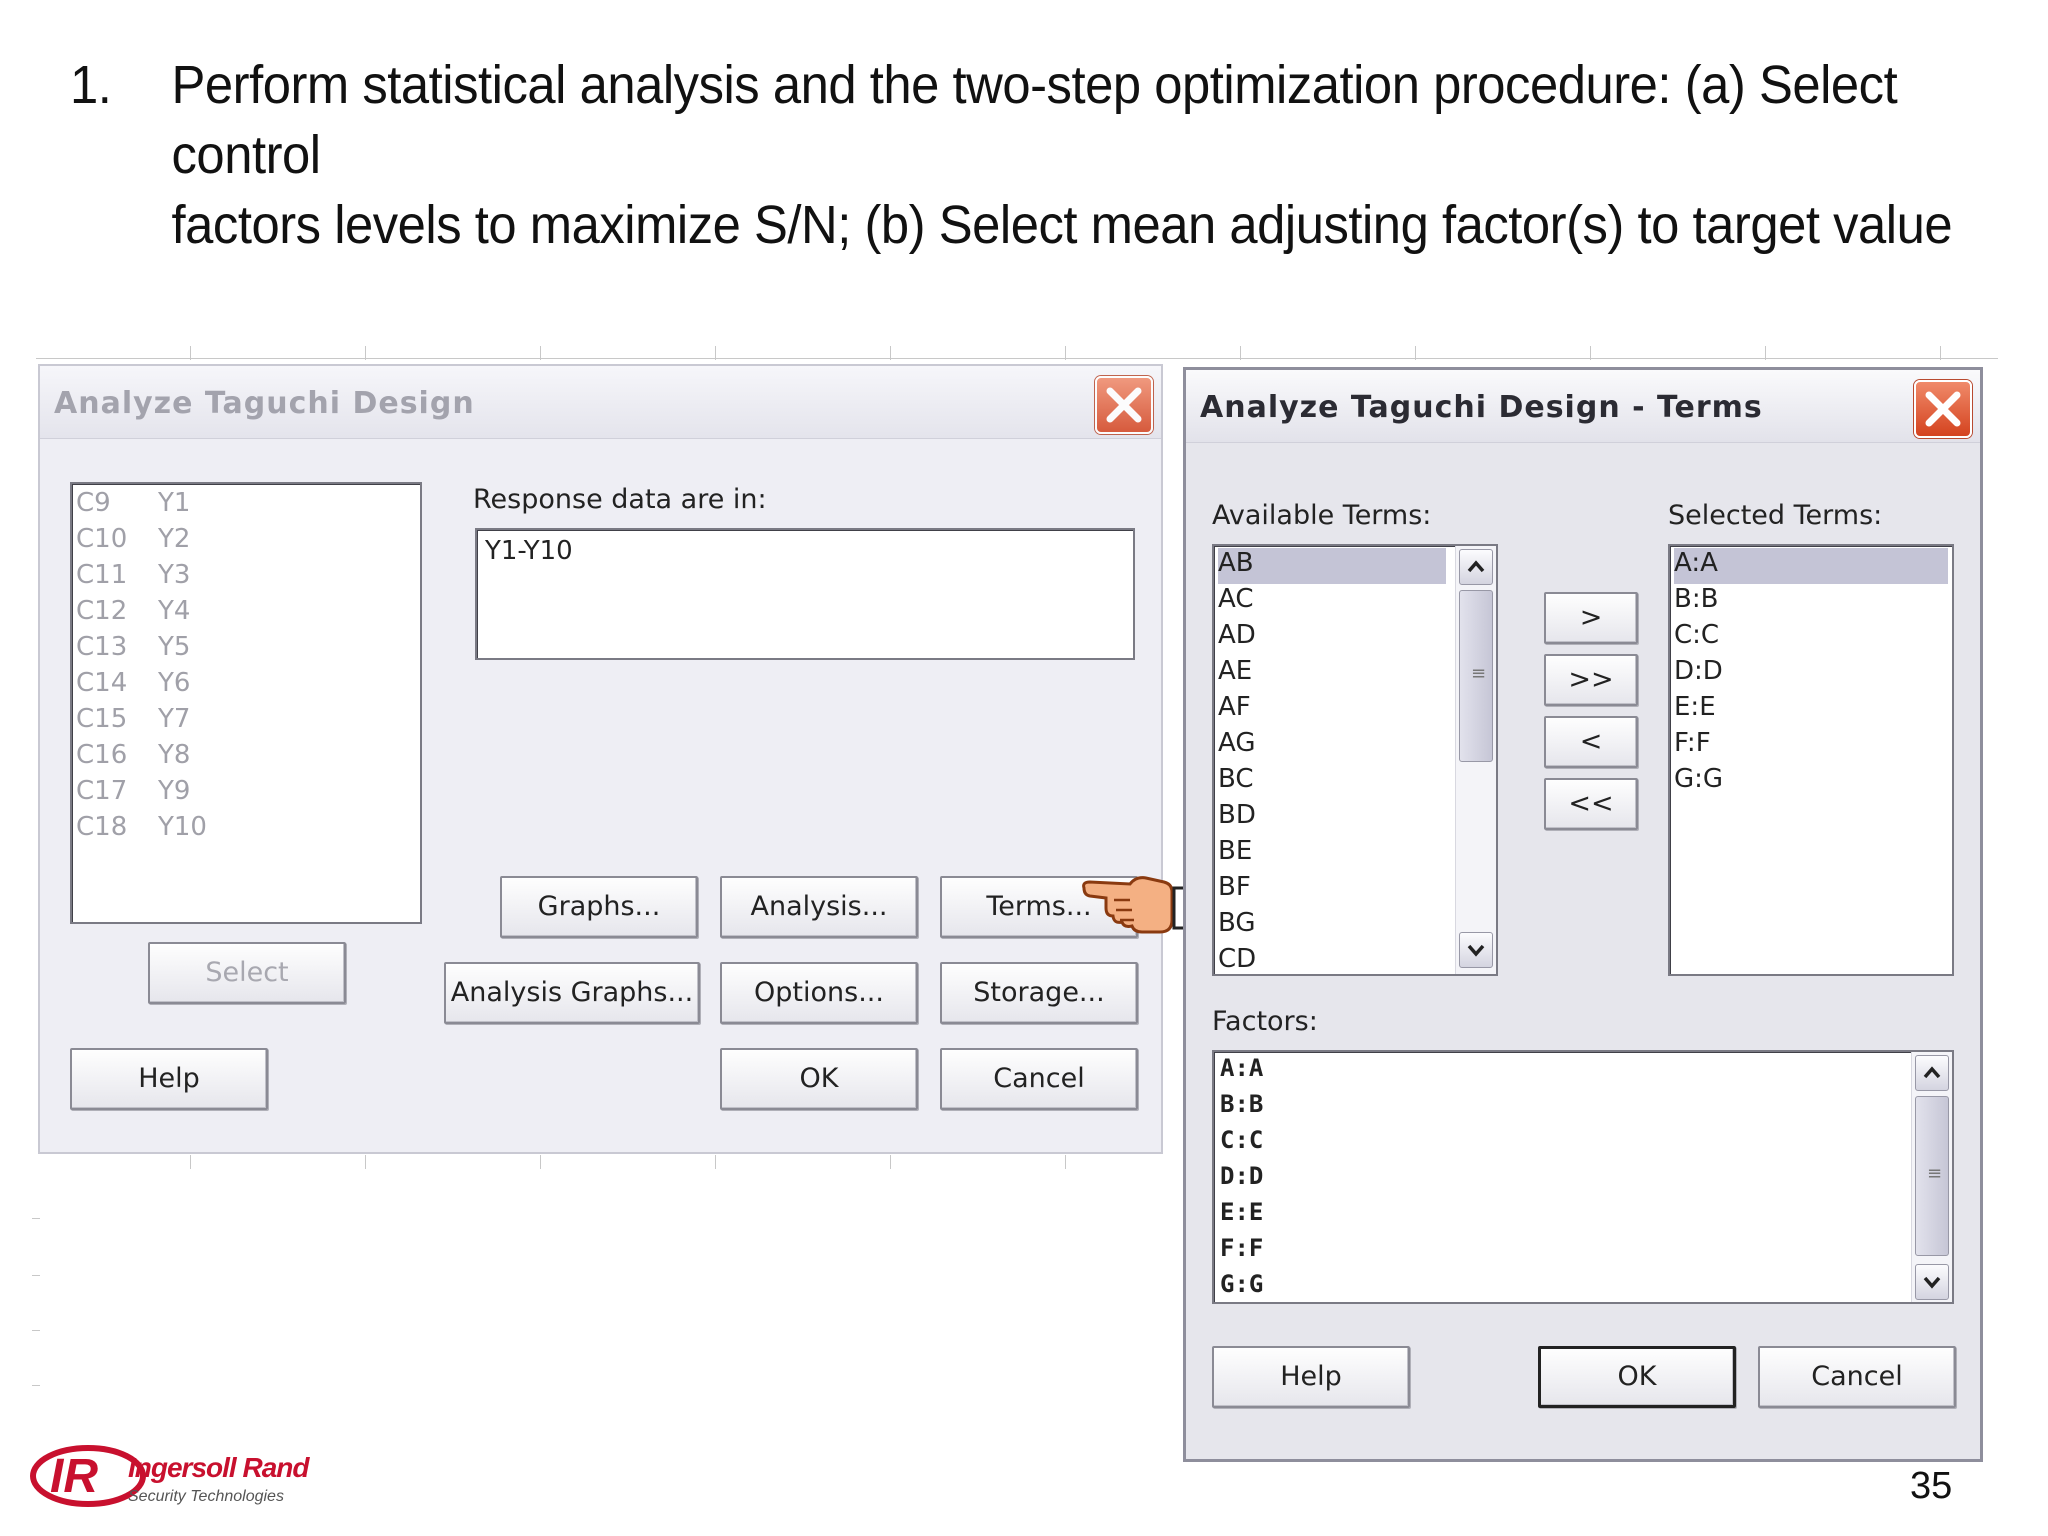 The width and height of the screenshot is (2048, 1536). What do you see at coordinates (1591, 742) in the screenshot?
I see `remove-term-button: <` at bounding box center [1591, 742].